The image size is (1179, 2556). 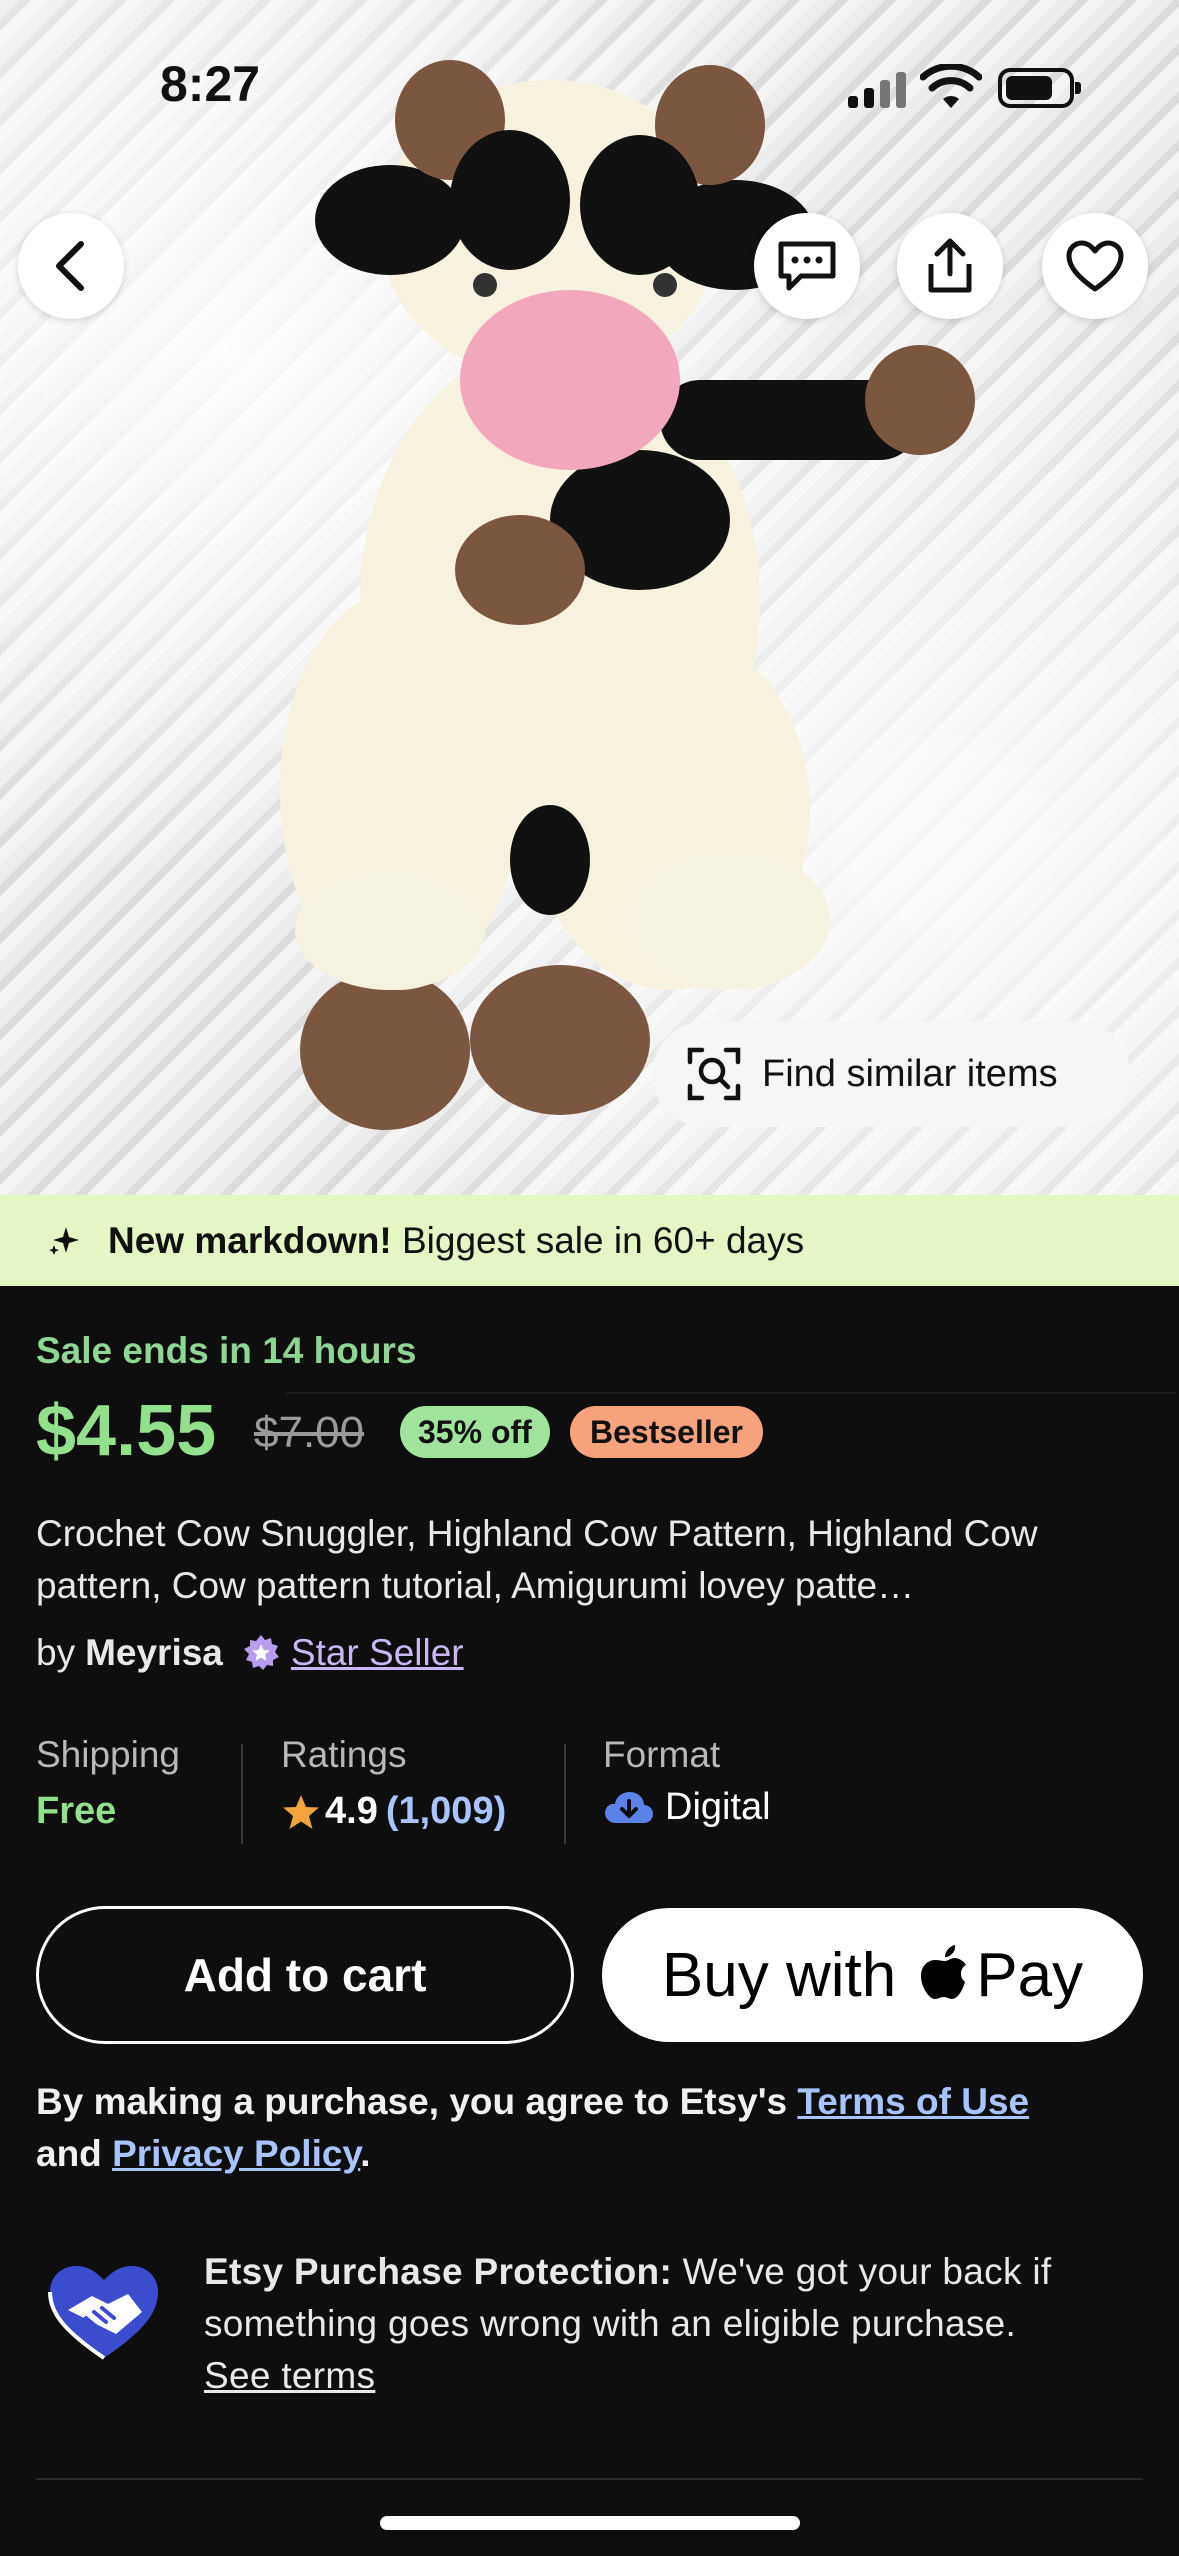 What do you see at coordinates (714, 1074) in the screenshot?
I see `visual-search-icon` at bounding box center [714, 1074].